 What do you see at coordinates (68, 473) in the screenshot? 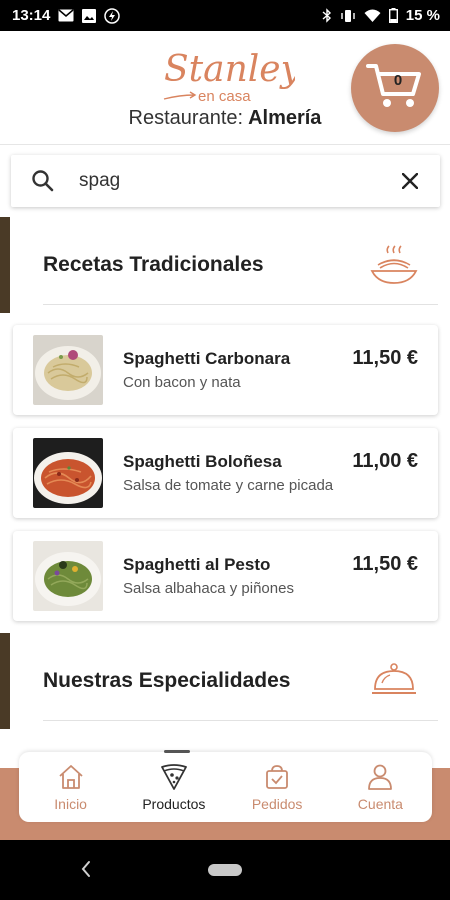
I see `bolognese-photo` at bounding box center [68, 473].